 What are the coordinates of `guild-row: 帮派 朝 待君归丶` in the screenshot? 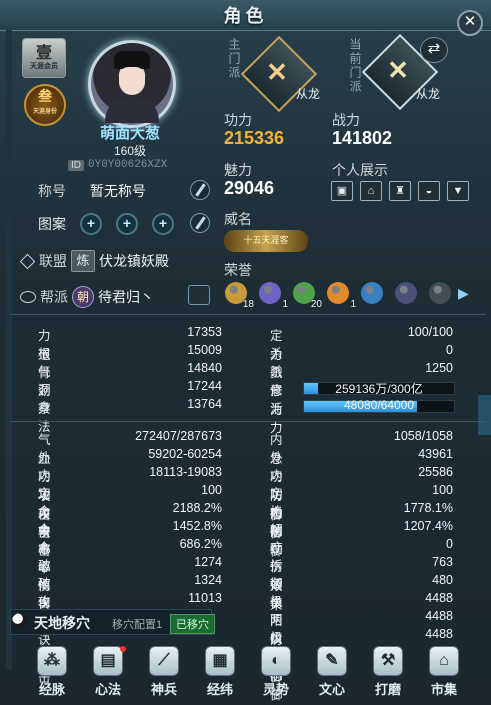 It's located at (87, 297).